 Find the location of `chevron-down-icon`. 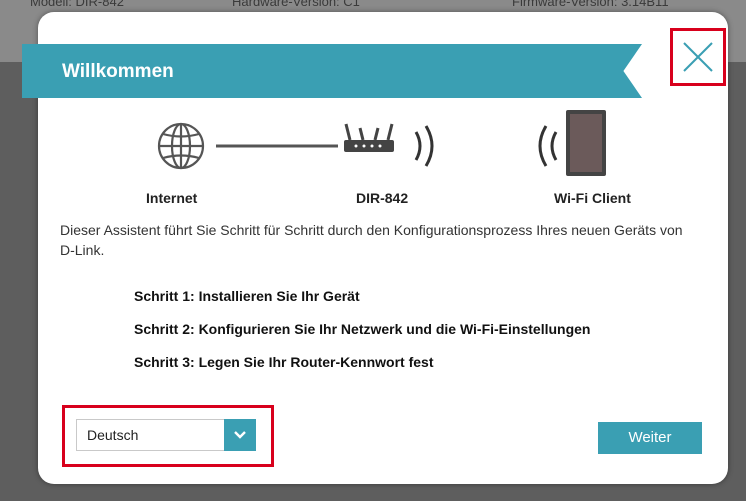

chevron-down-icon is located at coordinates (240, 435).